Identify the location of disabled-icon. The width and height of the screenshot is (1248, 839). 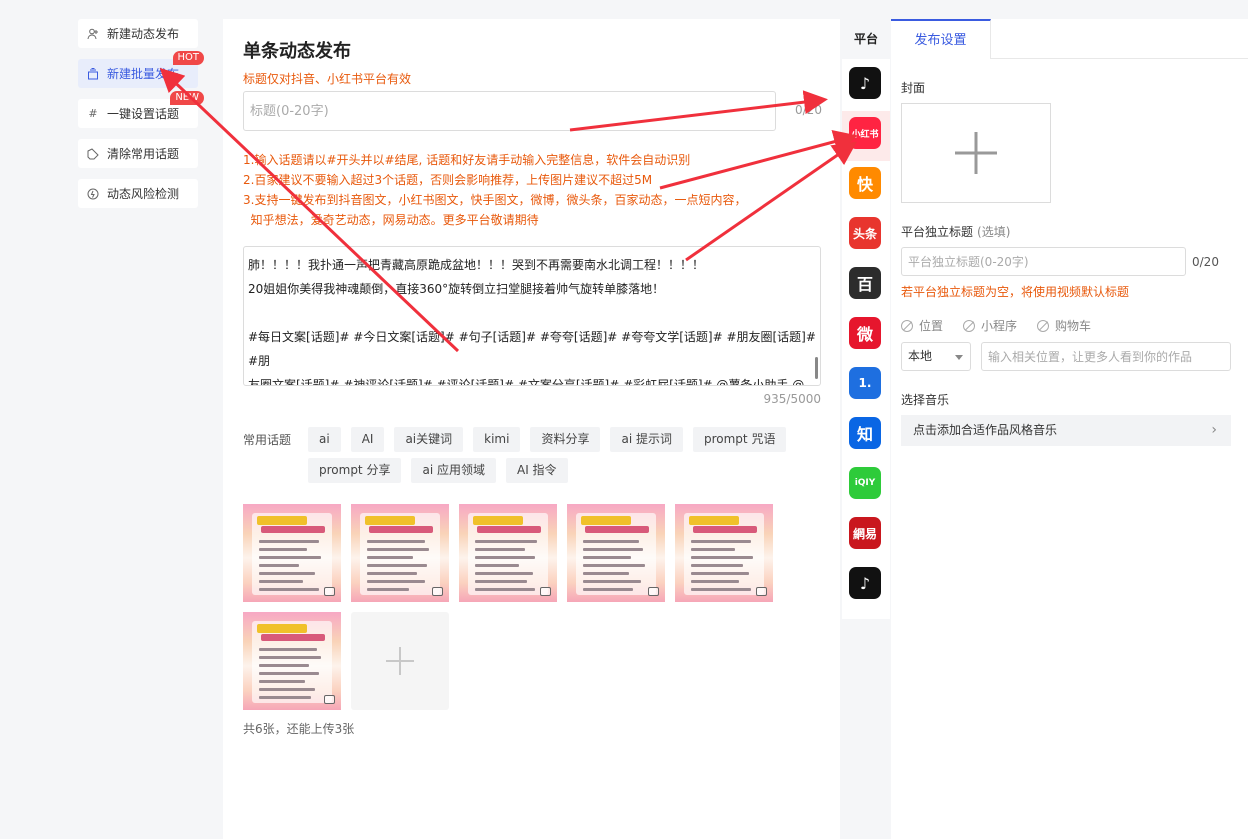
(907, 325).